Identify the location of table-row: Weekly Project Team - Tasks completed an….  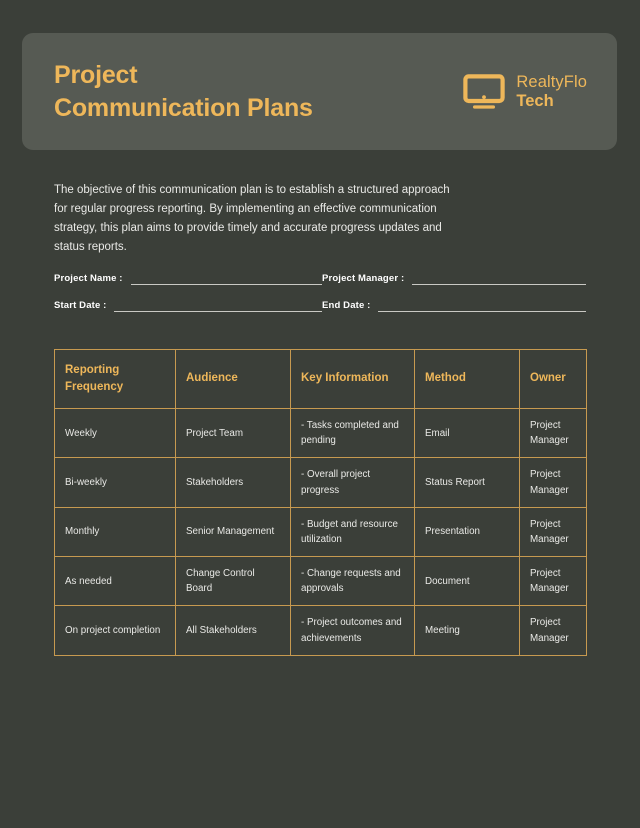
(320, 433).